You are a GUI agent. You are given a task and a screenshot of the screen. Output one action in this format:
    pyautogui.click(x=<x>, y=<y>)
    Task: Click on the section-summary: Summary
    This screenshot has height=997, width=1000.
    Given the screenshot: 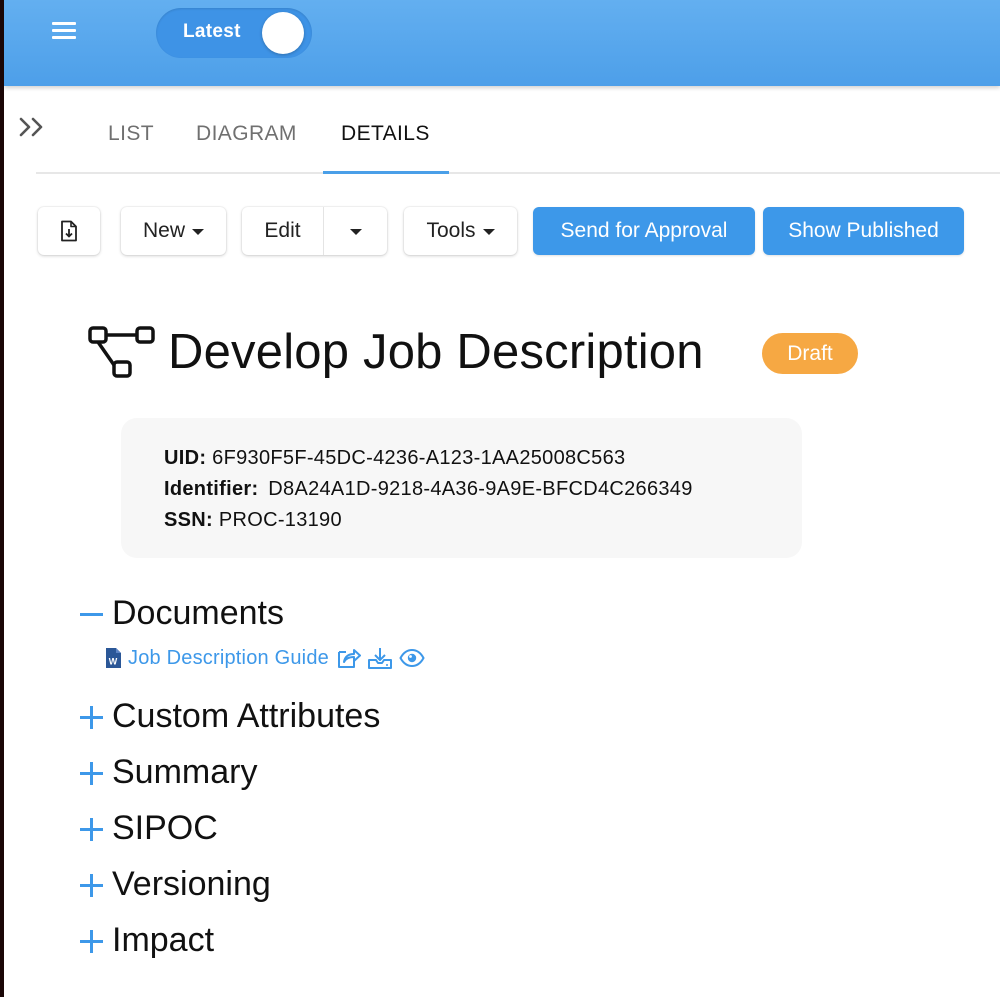 What is the action you would take?
    pyautogui.click(x=184, y=772)
    